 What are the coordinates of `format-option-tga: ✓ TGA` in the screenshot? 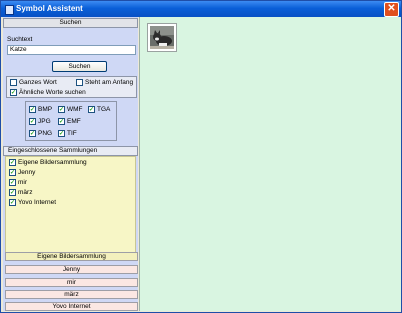 It's located at (99, 110).